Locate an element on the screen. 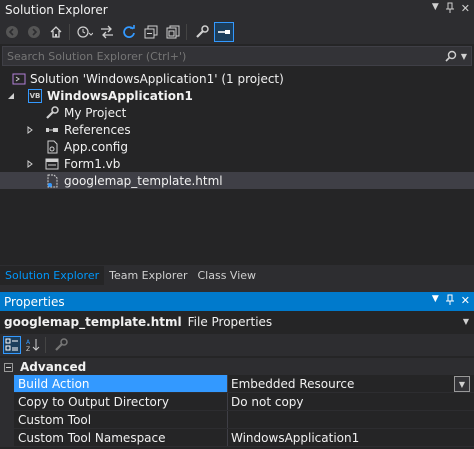 Image resolution: width=474 pixels, height=449 pixels. back-icon is located at coordinates (12, 32).